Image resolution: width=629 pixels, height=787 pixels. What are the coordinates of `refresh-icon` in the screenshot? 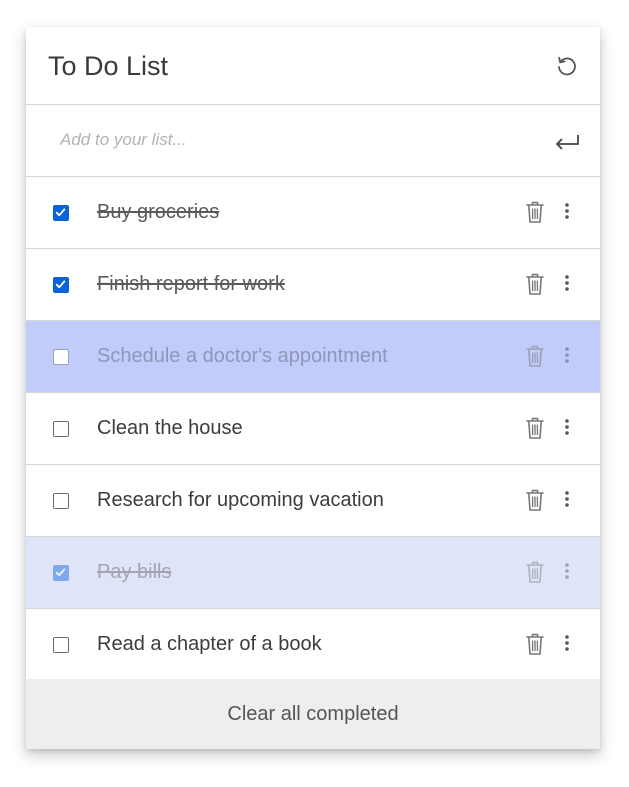 It's located at (566, 66).